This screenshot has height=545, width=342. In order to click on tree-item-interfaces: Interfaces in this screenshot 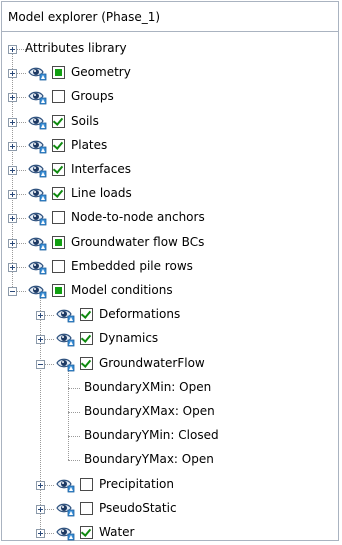, I will do `click(170, 170)`.